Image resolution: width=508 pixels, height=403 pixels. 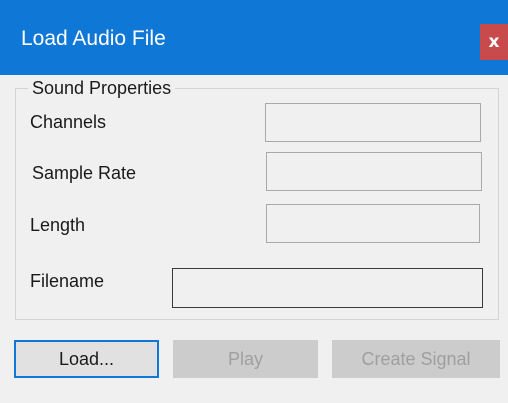 I want to click on filename-field, so click(x=327, y=288).